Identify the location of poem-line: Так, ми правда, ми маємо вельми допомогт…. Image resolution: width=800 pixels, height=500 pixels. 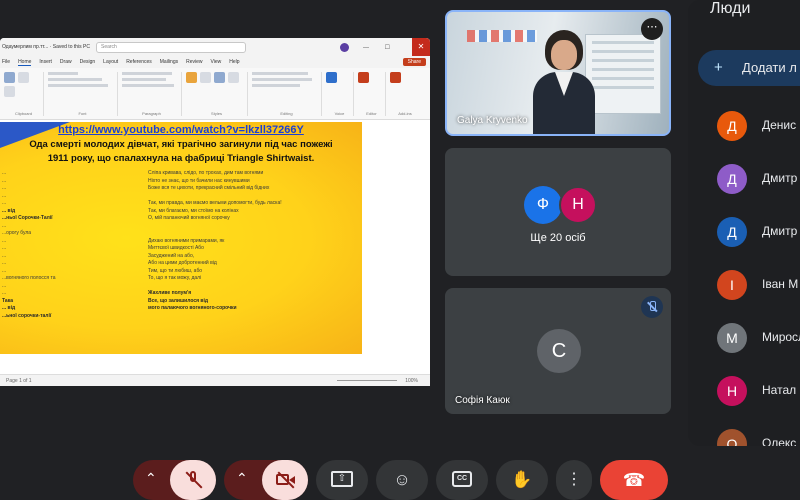
(215, 203).